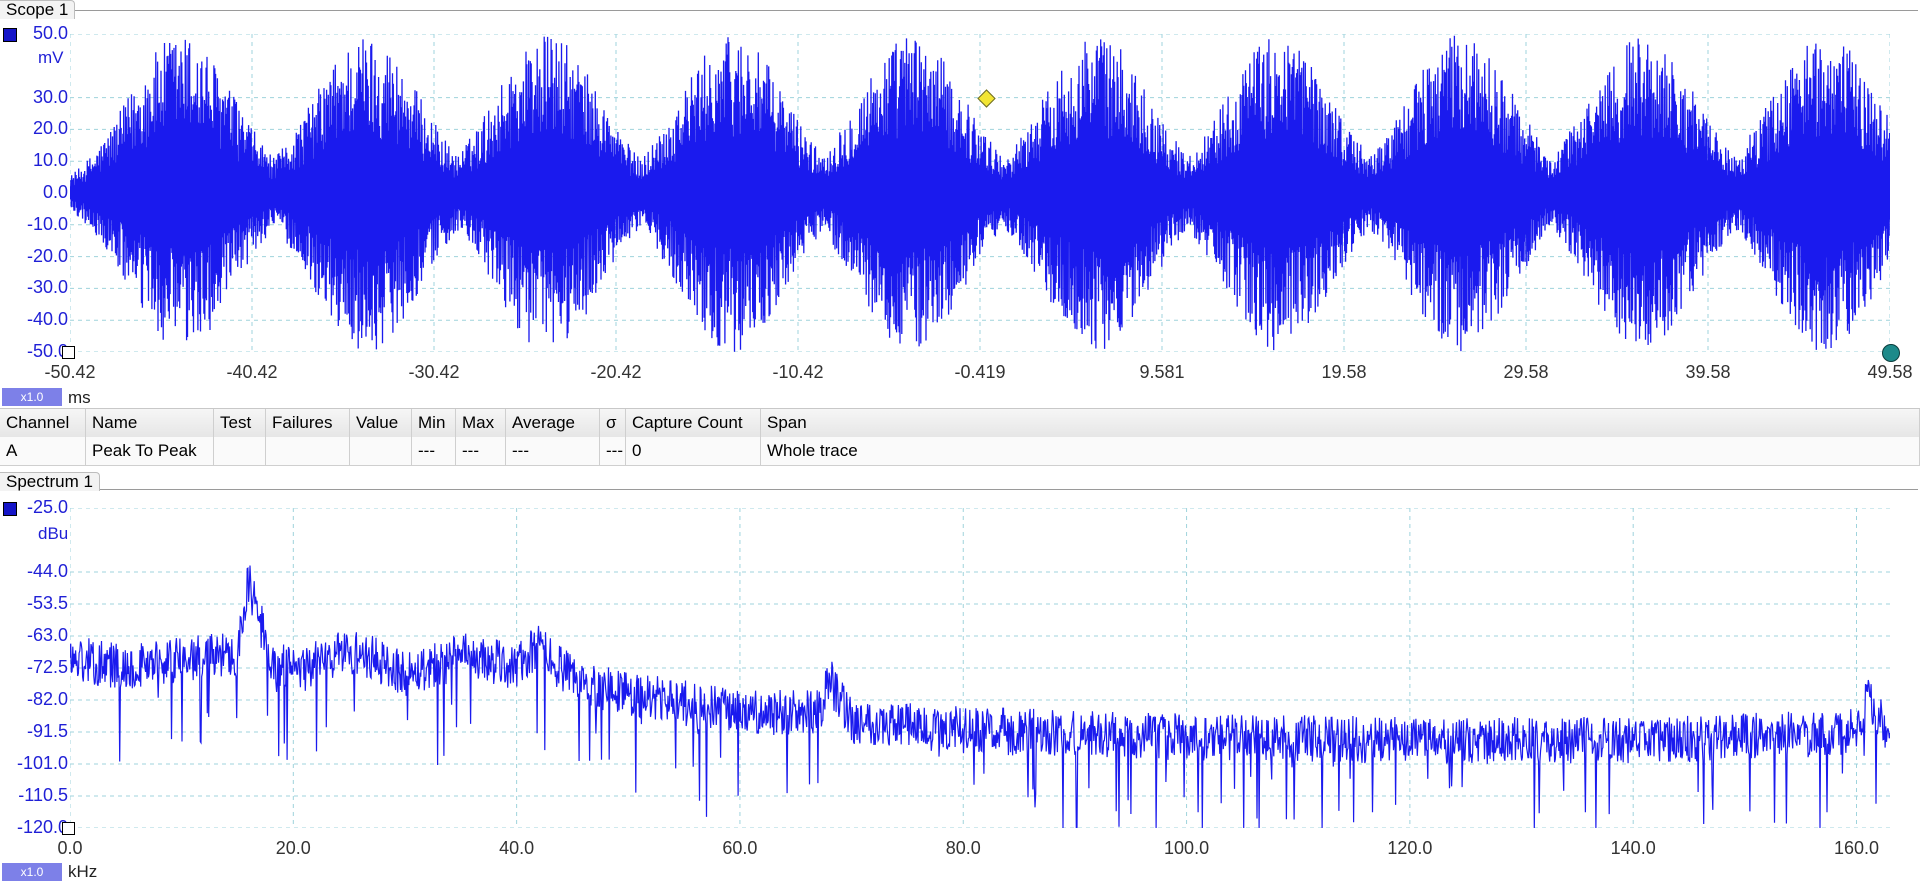  What do you see at coordinates (1708, 372) in the screenshot?
I see `scope-x-tick-9: 39.58` at bounding box center [1708, 372].